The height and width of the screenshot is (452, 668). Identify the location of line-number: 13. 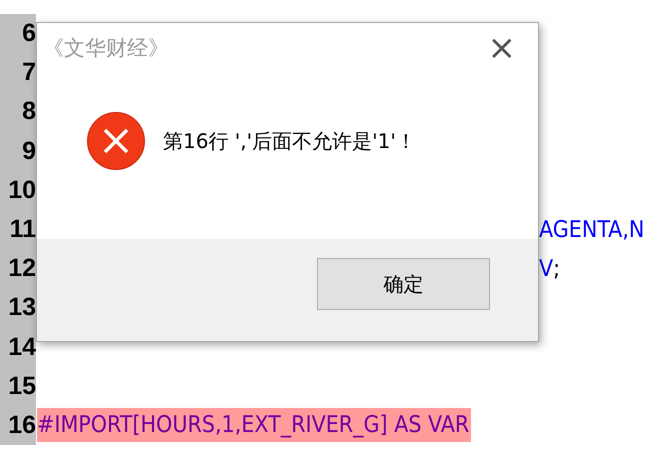
(22, 307).